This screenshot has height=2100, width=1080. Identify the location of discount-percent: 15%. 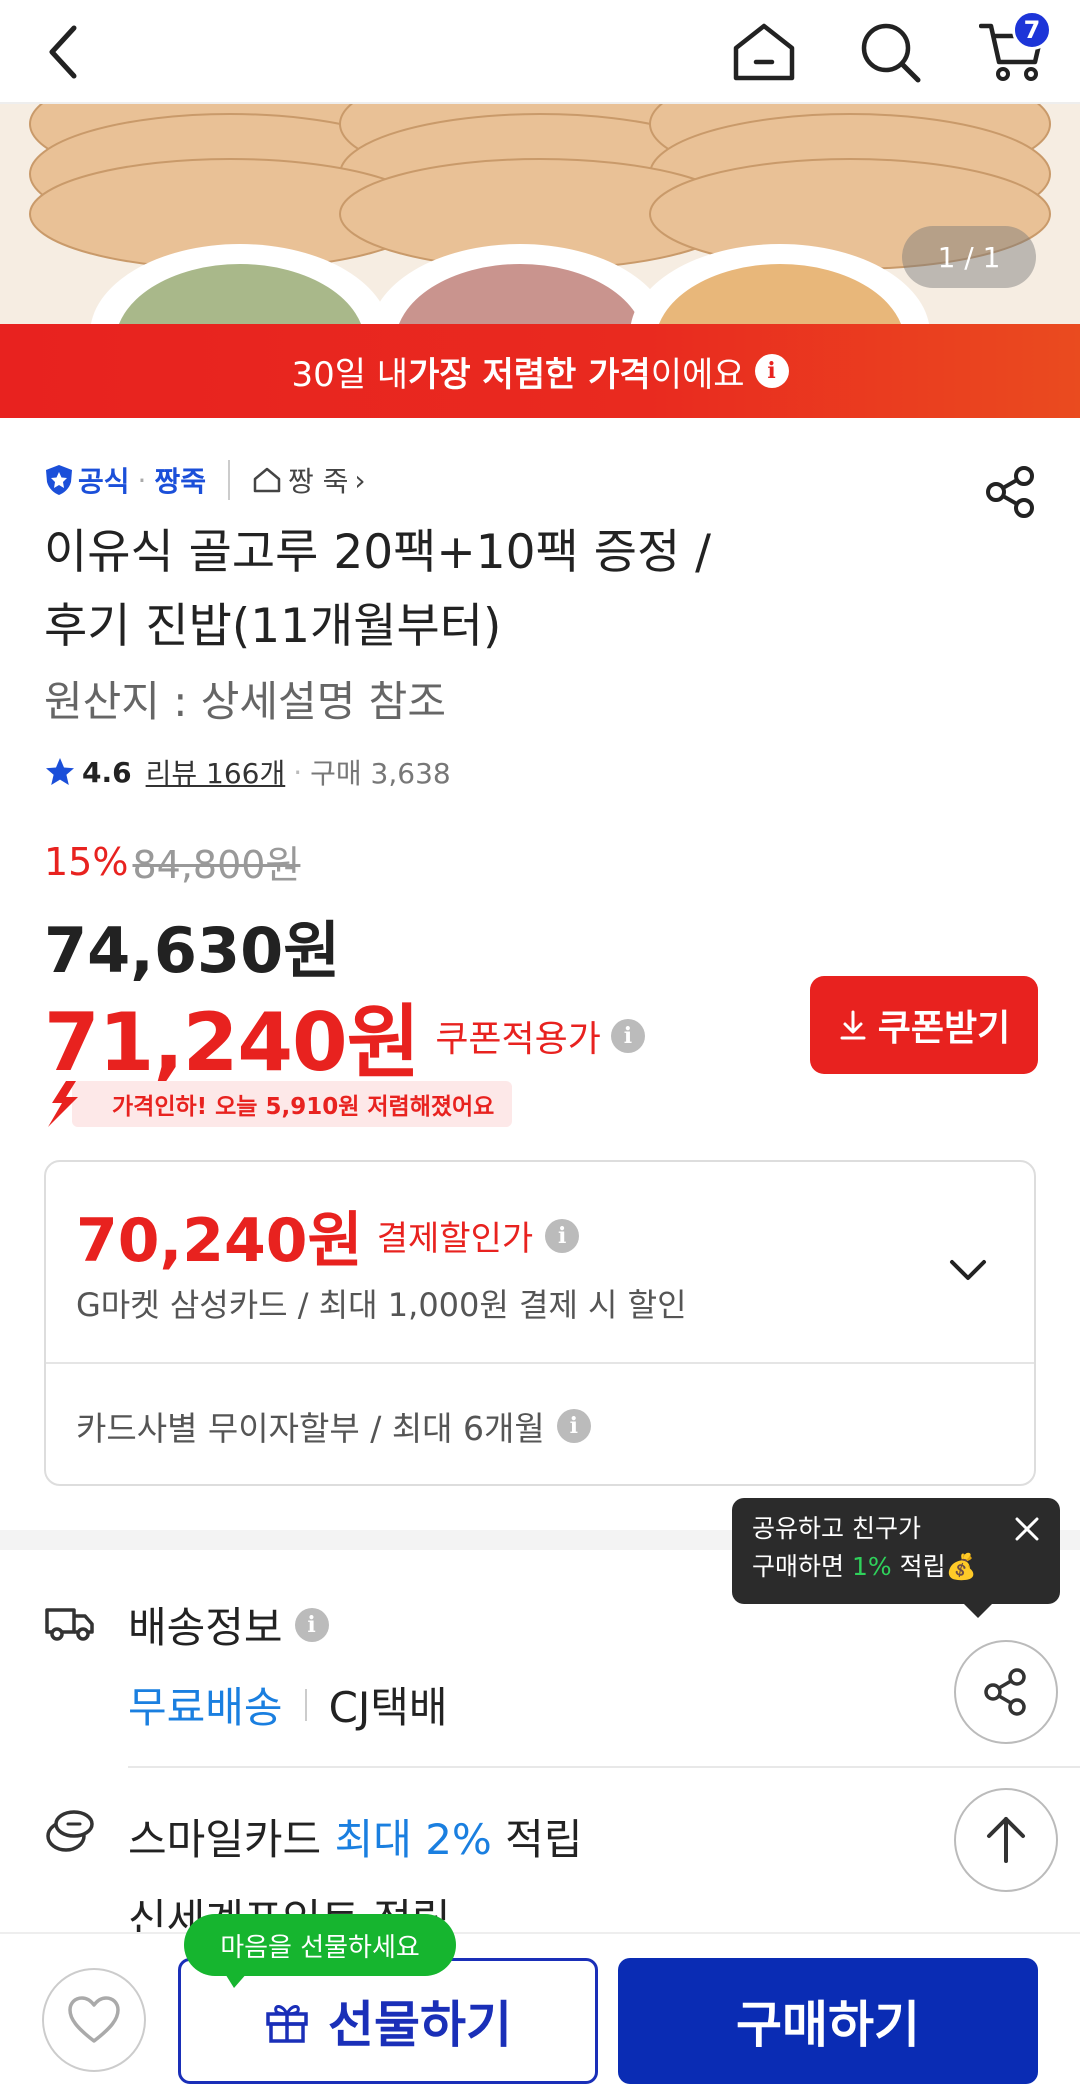
(86, 861).